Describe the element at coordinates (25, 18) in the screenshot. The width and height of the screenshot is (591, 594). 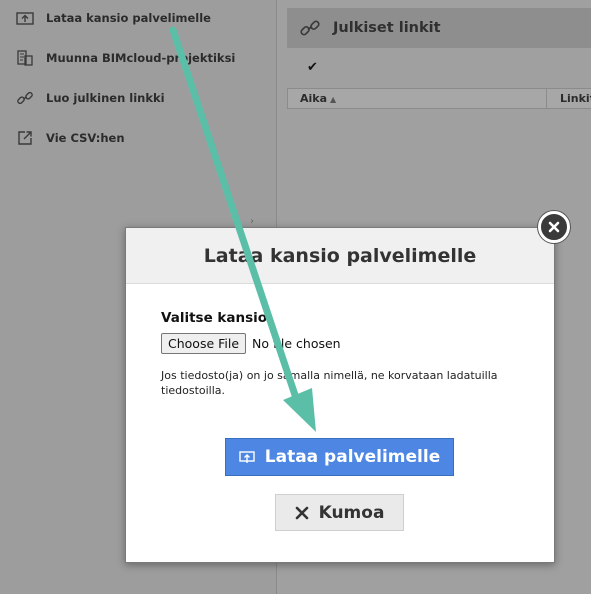
I see `upload-folder-icon` at that location.